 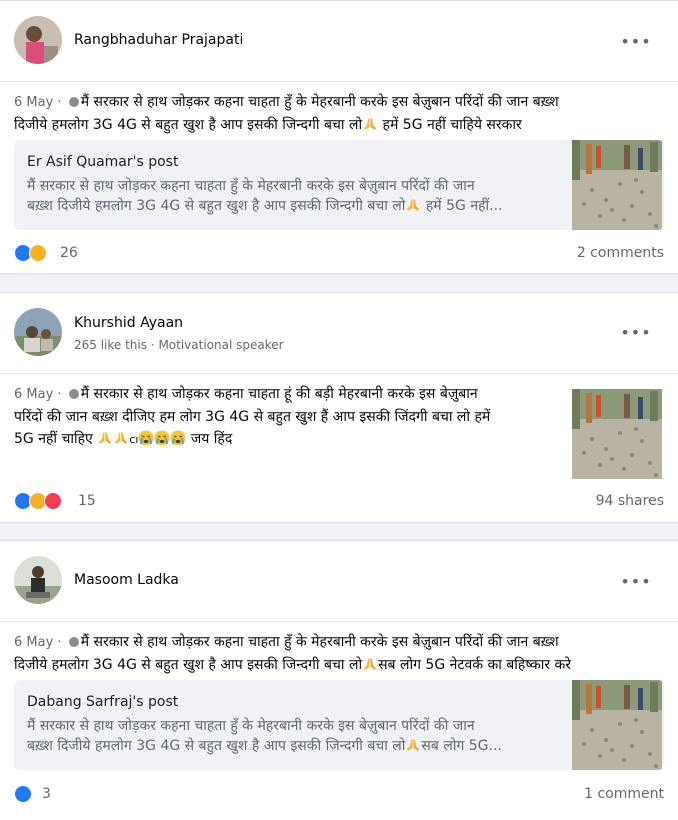 I want to click on reaction-count: 26, so click(x=69, y=253).